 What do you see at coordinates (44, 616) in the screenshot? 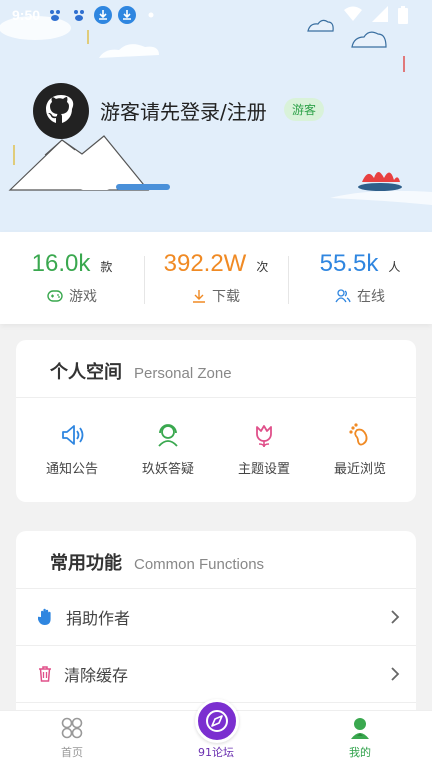
I see `hand-icon` at bounding box center [44, 616].